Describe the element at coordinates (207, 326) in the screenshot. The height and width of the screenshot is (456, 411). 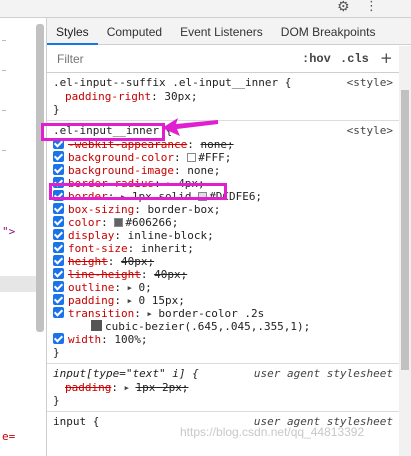
I see `property-value: cubic-bezier(.645,.045,.355,1);` at that location.